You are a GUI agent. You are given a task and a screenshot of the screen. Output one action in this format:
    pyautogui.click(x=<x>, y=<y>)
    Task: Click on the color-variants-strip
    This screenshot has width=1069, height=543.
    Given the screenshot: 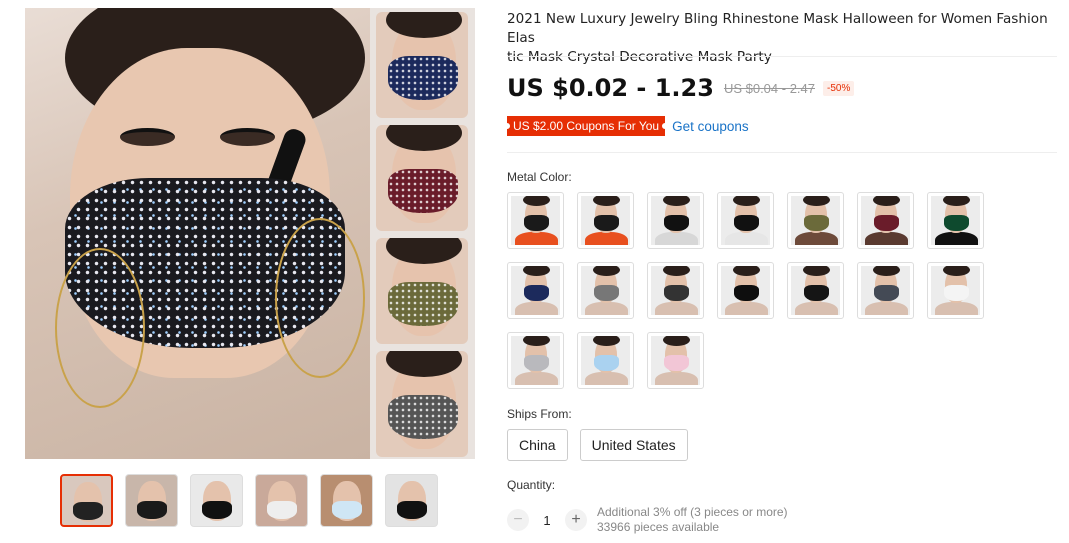 What is the action you would take?
    pyautogui.click(x=422, y=233)
    